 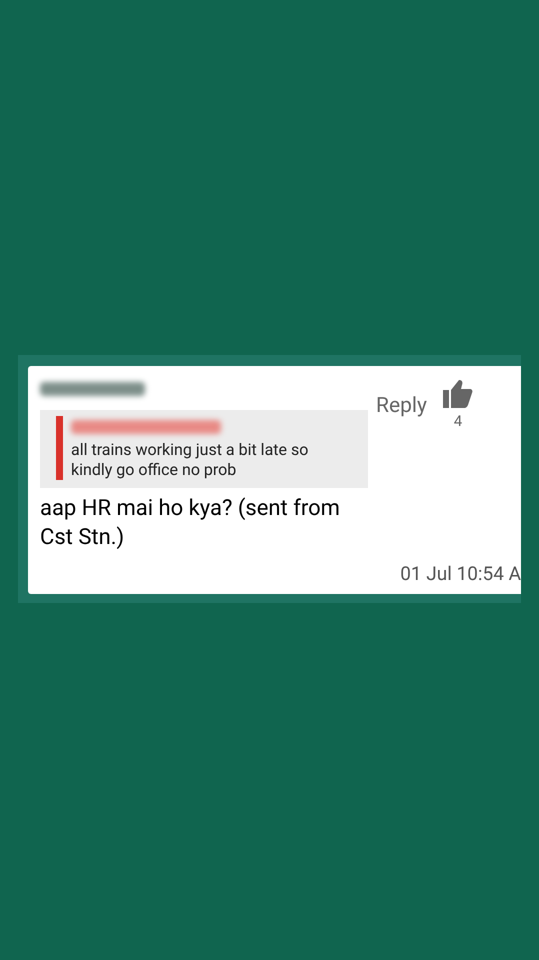 I want to click on quoted-text: all trains working just a bit late so kindly go office no prob, so click(x=190, y=460).